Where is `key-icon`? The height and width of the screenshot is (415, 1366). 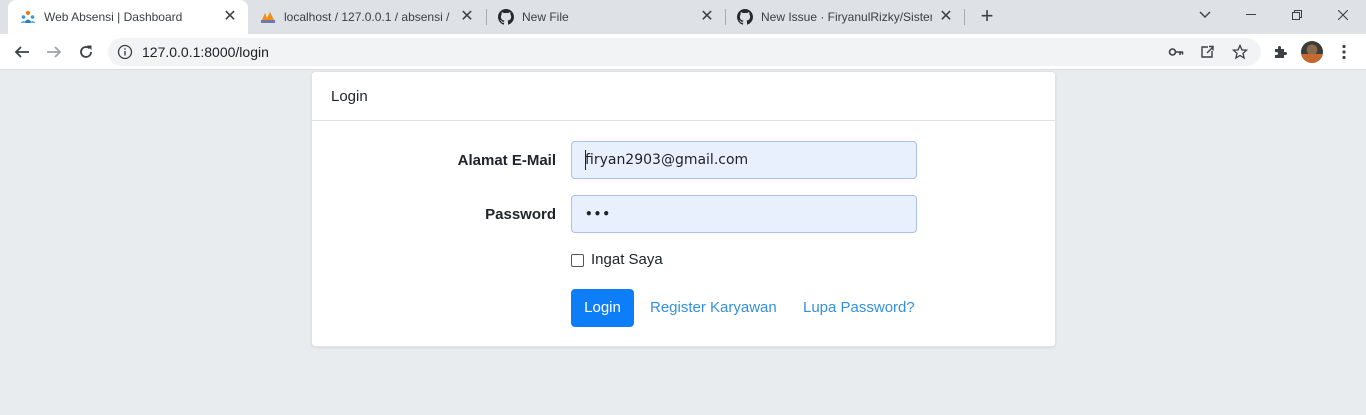 key-icon is located at coordinates (1176, 52).